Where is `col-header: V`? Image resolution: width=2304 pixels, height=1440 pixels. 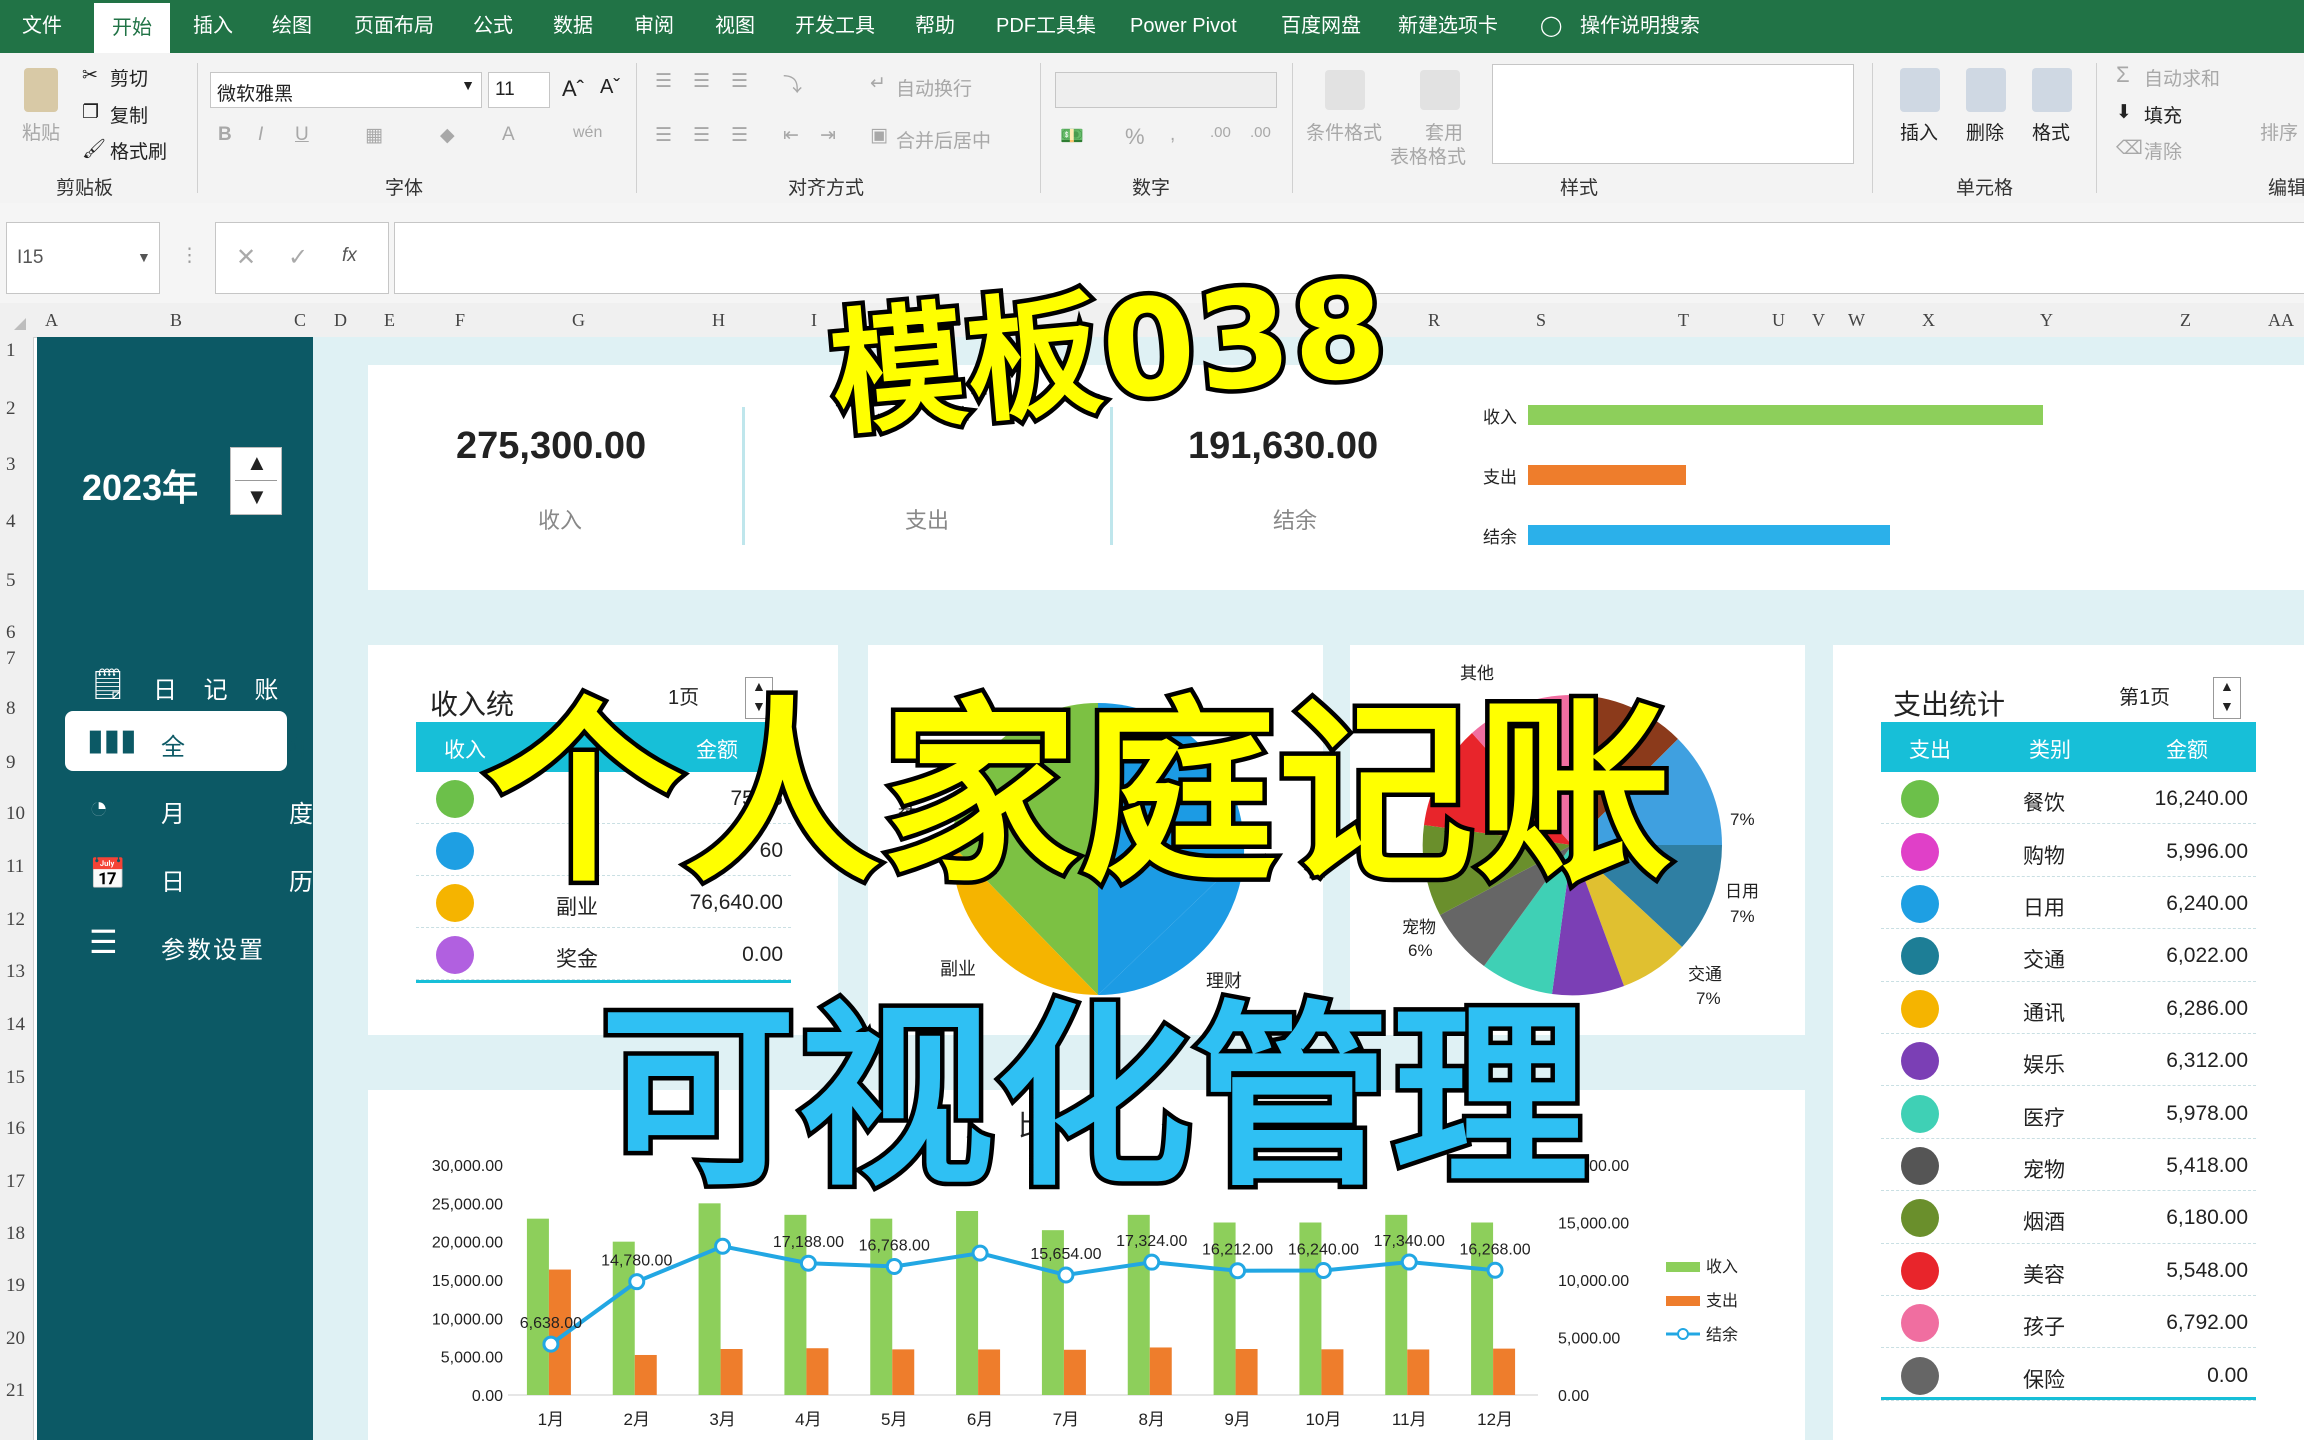
col-header: V is located at coordinates (1818, 320).